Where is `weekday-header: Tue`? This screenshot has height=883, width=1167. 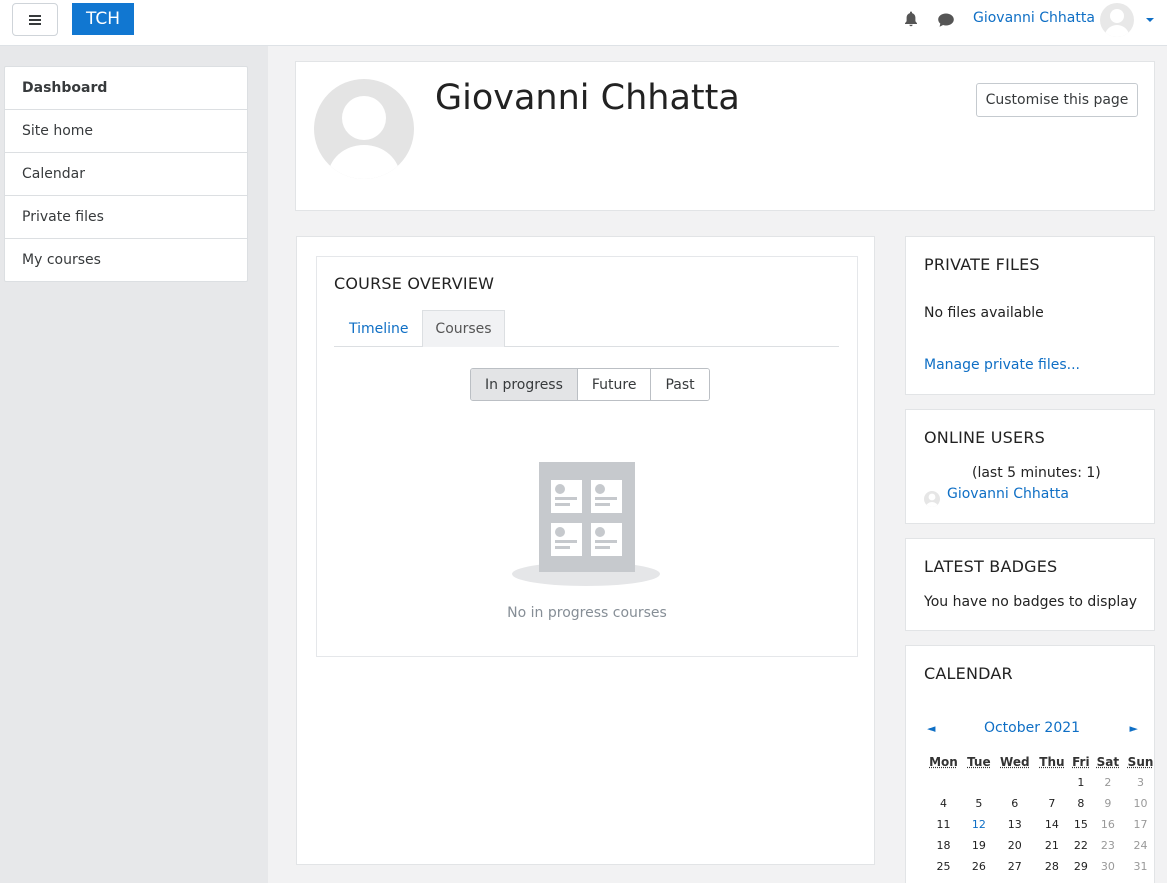
weekday-header: Tue is located at coordinates (979, 761).